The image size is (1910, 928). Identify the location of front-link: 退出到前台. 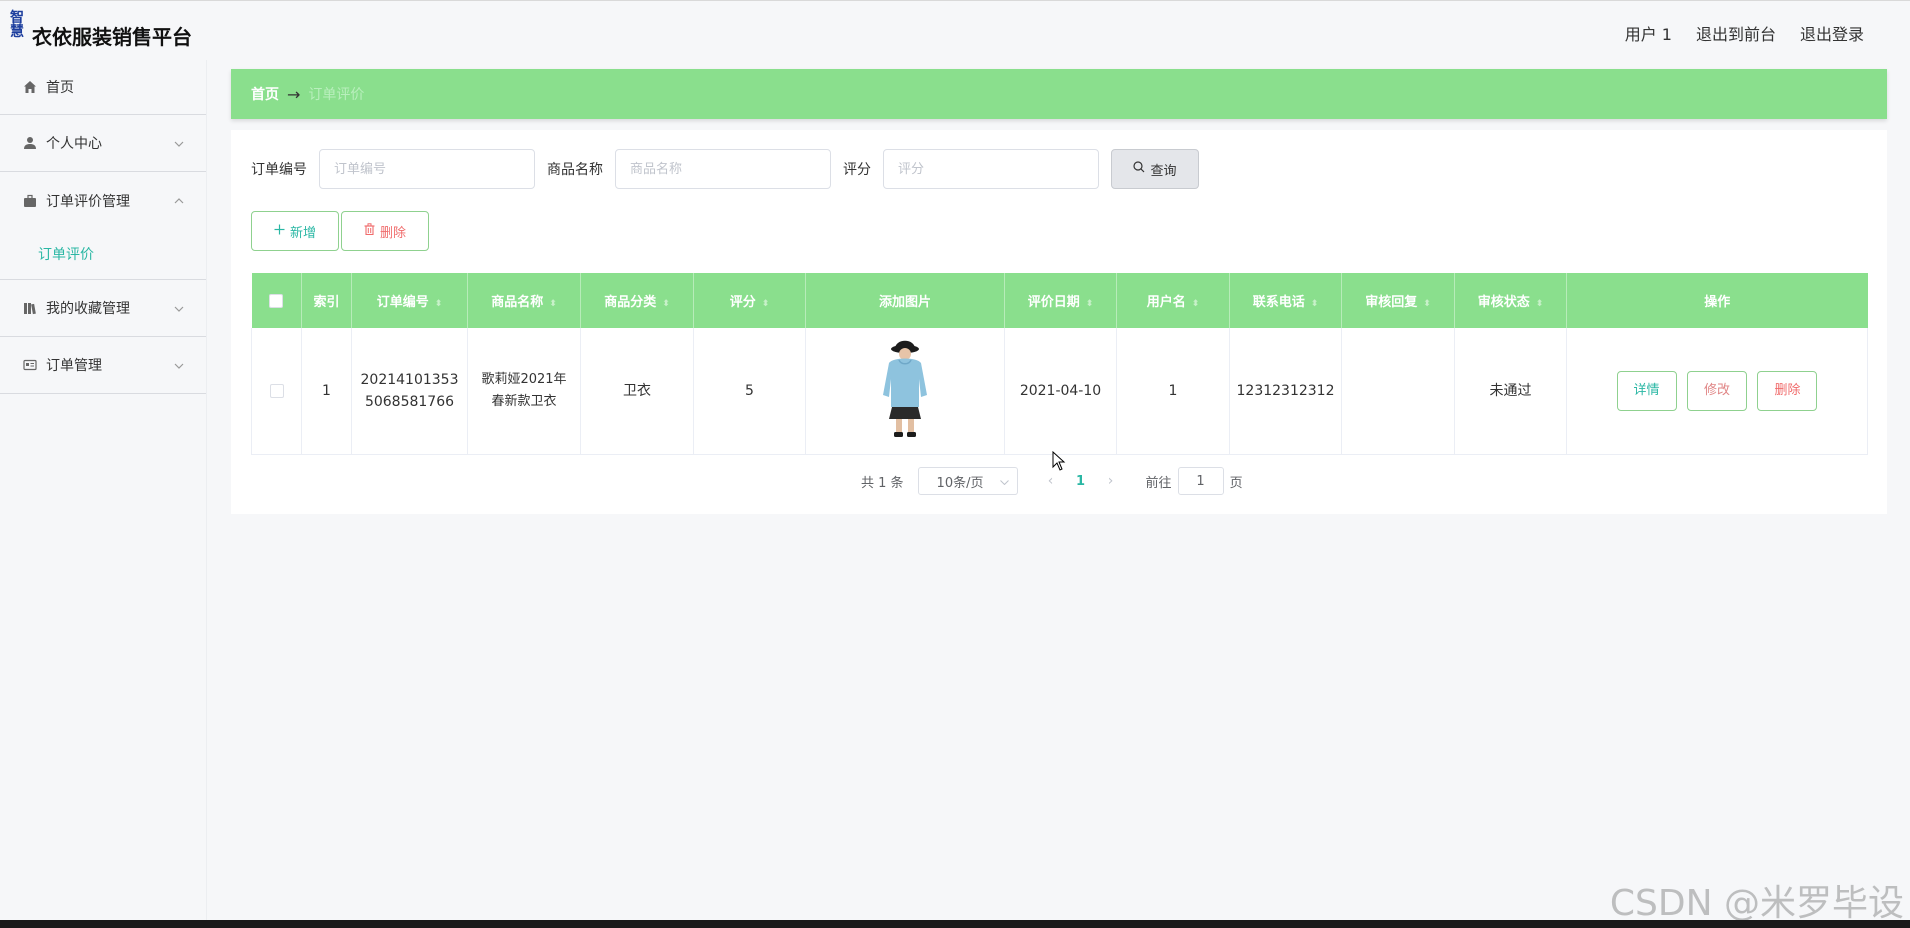
(1736, 33).